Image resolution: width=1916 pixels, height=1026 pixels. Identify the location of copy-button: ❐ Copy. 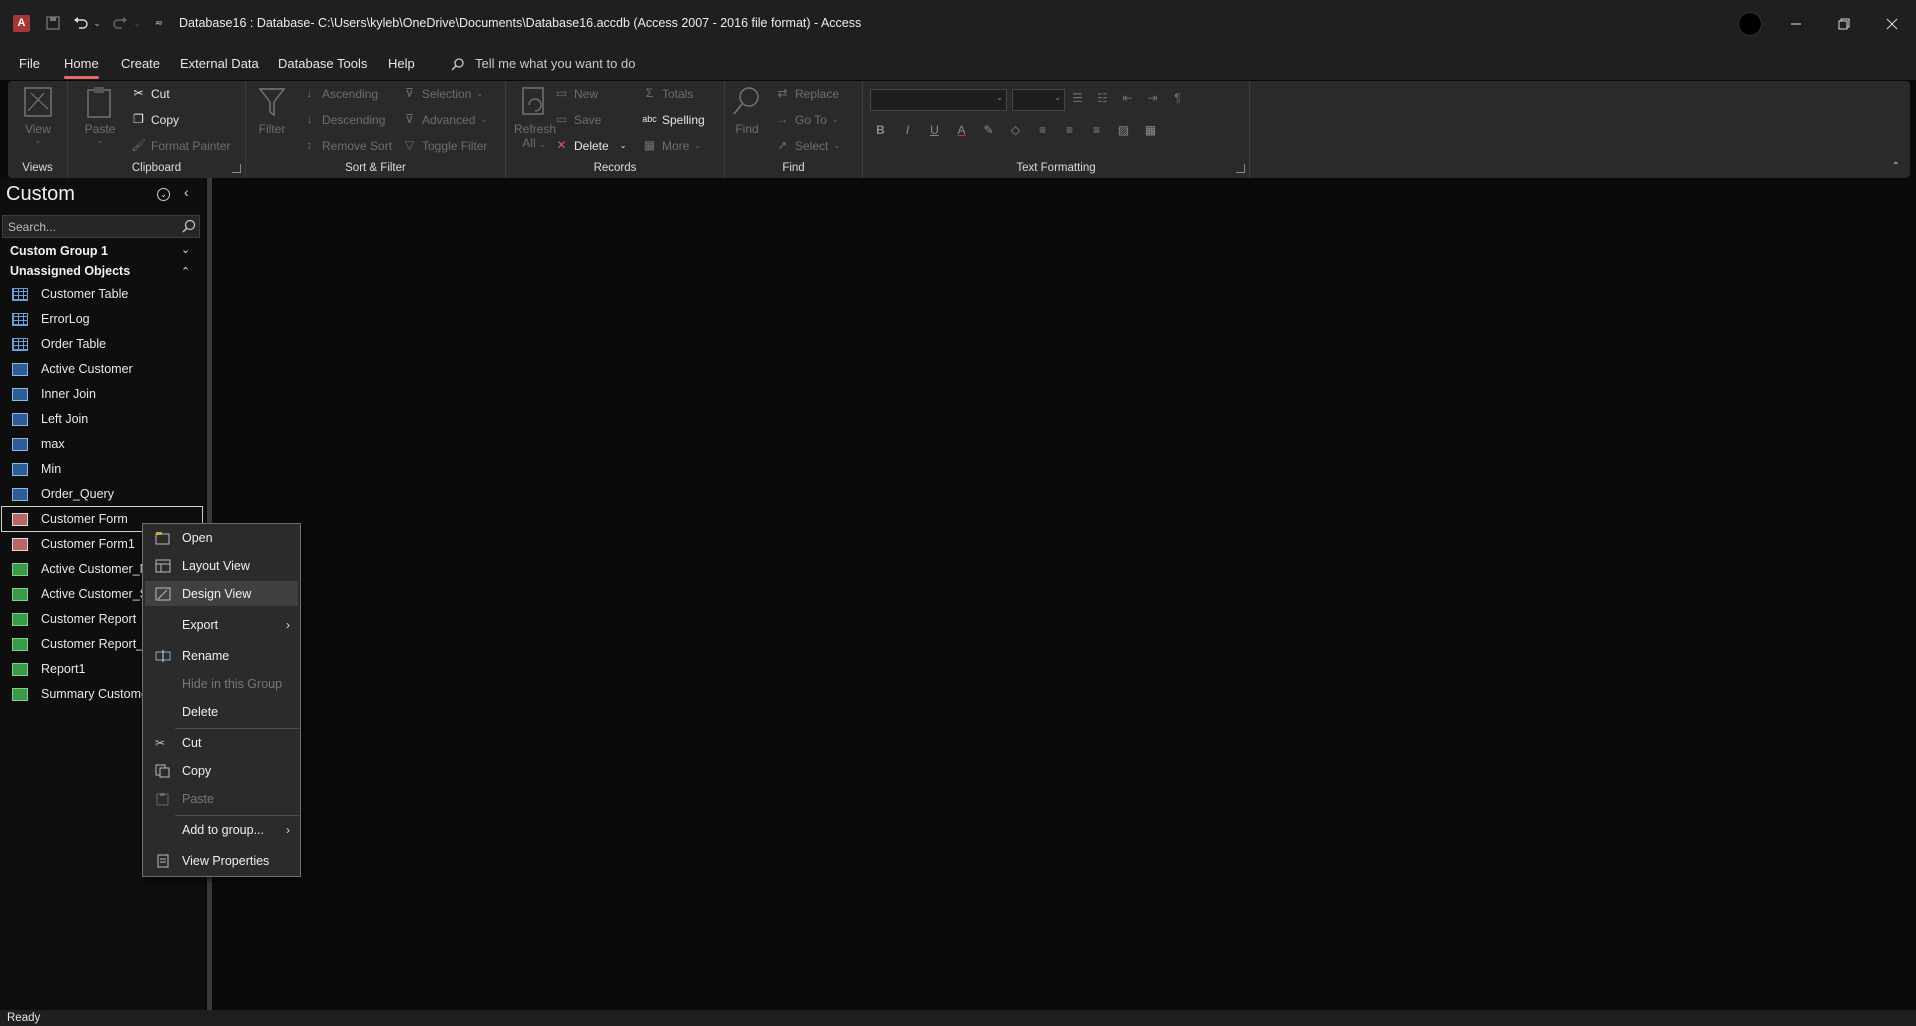
(155, 119).